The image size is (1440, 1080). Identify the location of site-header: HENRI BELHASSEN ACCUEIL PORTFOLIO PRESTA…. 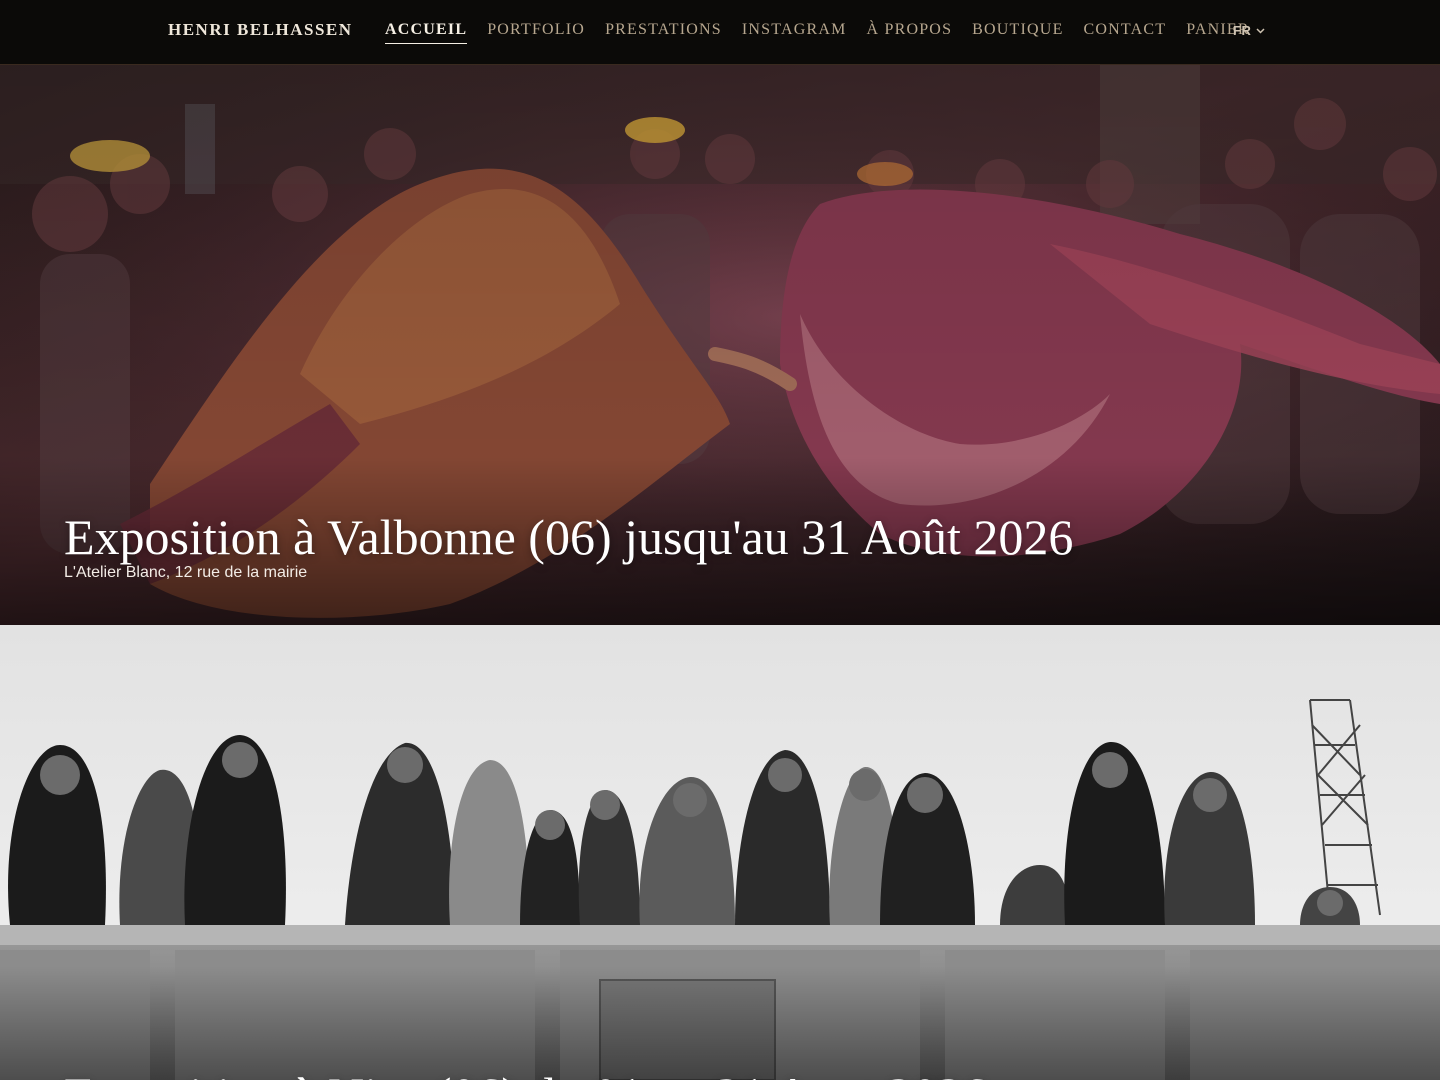
(720, 32).